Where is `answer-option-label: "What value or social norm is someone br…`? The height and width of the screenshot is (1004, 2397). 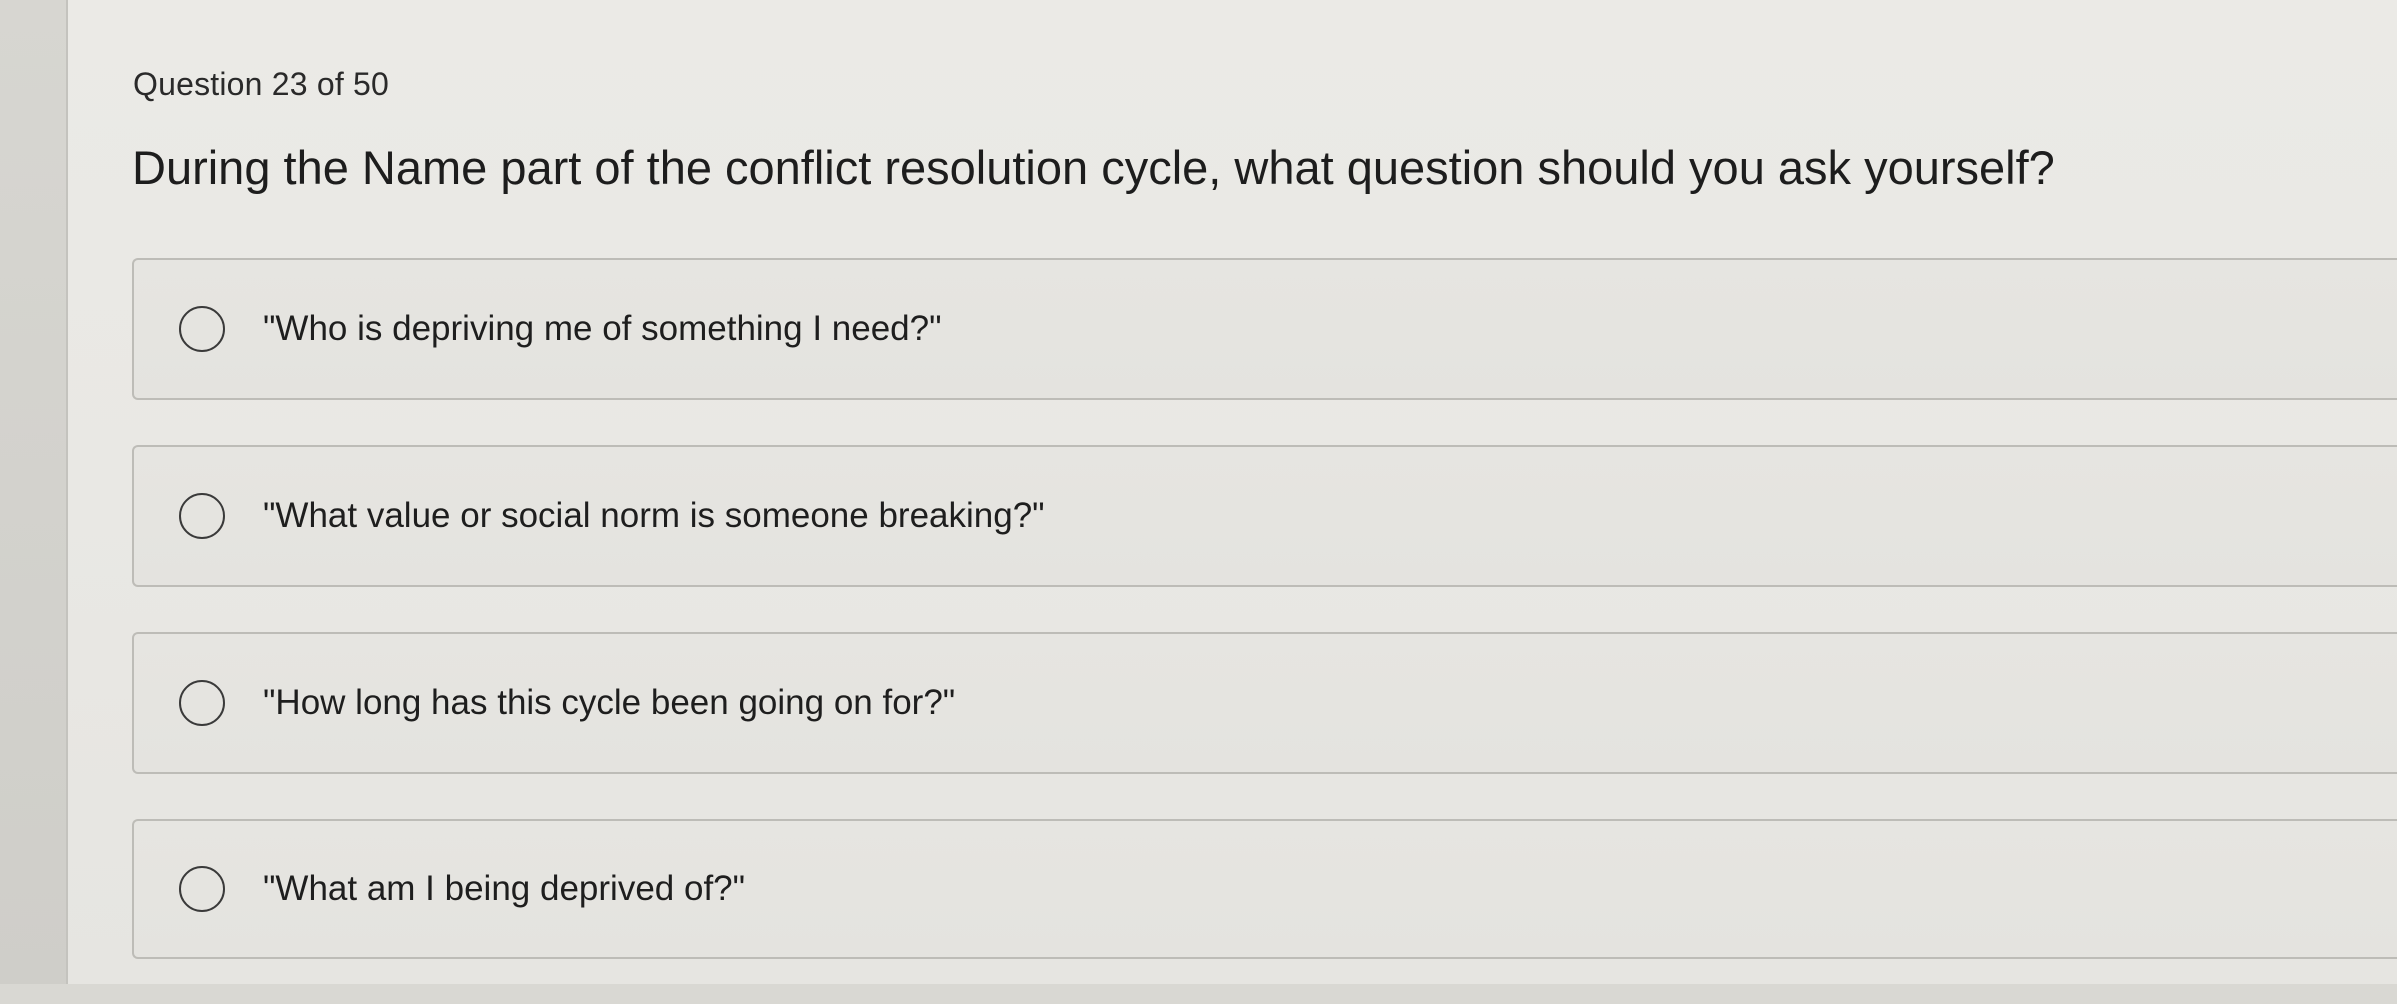
answer-option-label: "What value or social norm is someone br… is located at coordinates (654, 515).